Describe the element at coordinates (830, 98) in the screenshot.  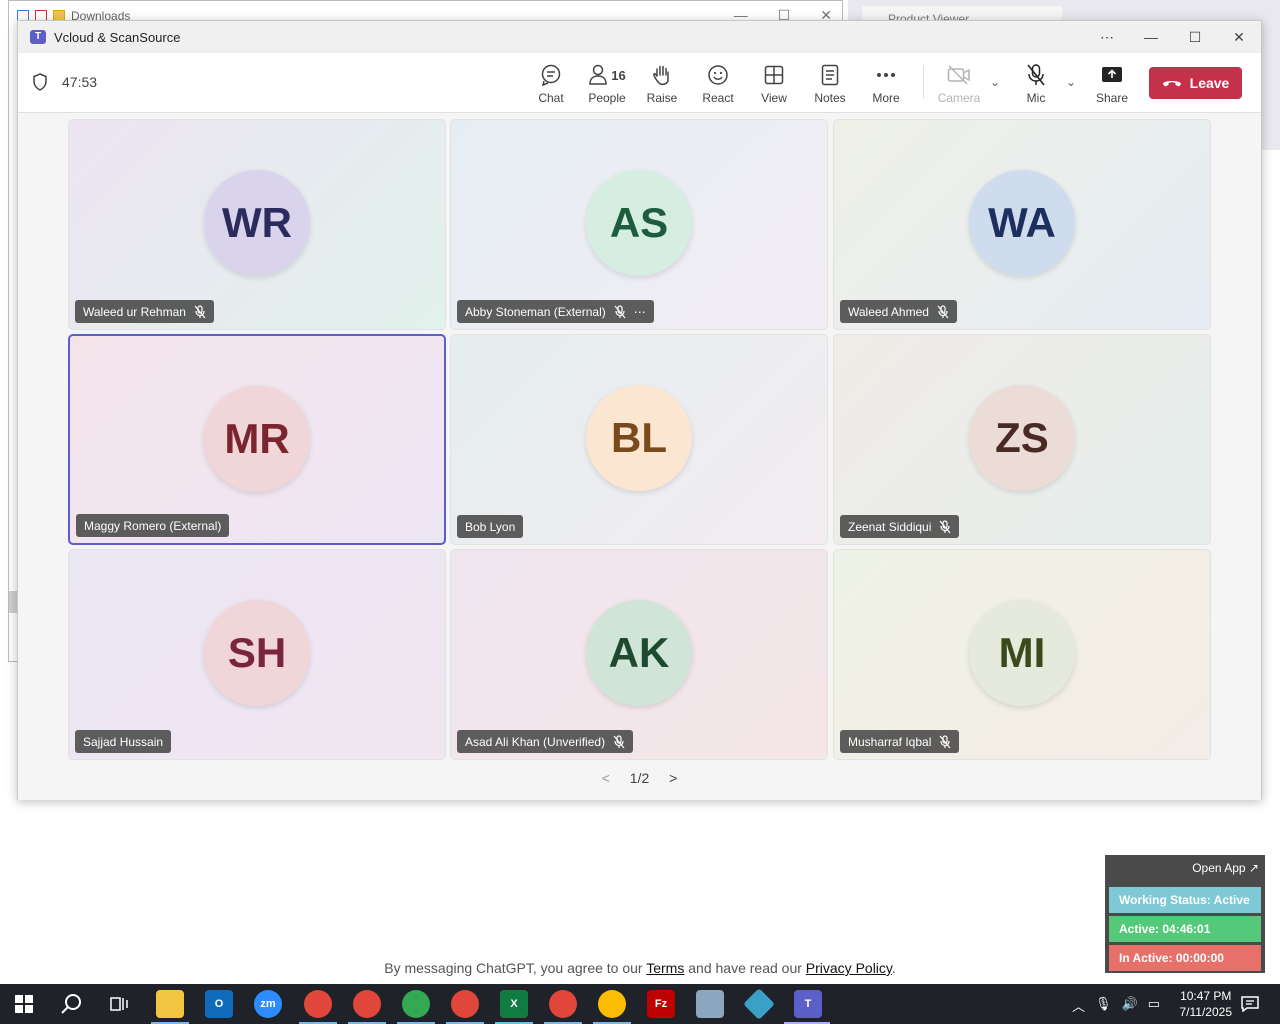
I see `notes-label: Notes` at that location.